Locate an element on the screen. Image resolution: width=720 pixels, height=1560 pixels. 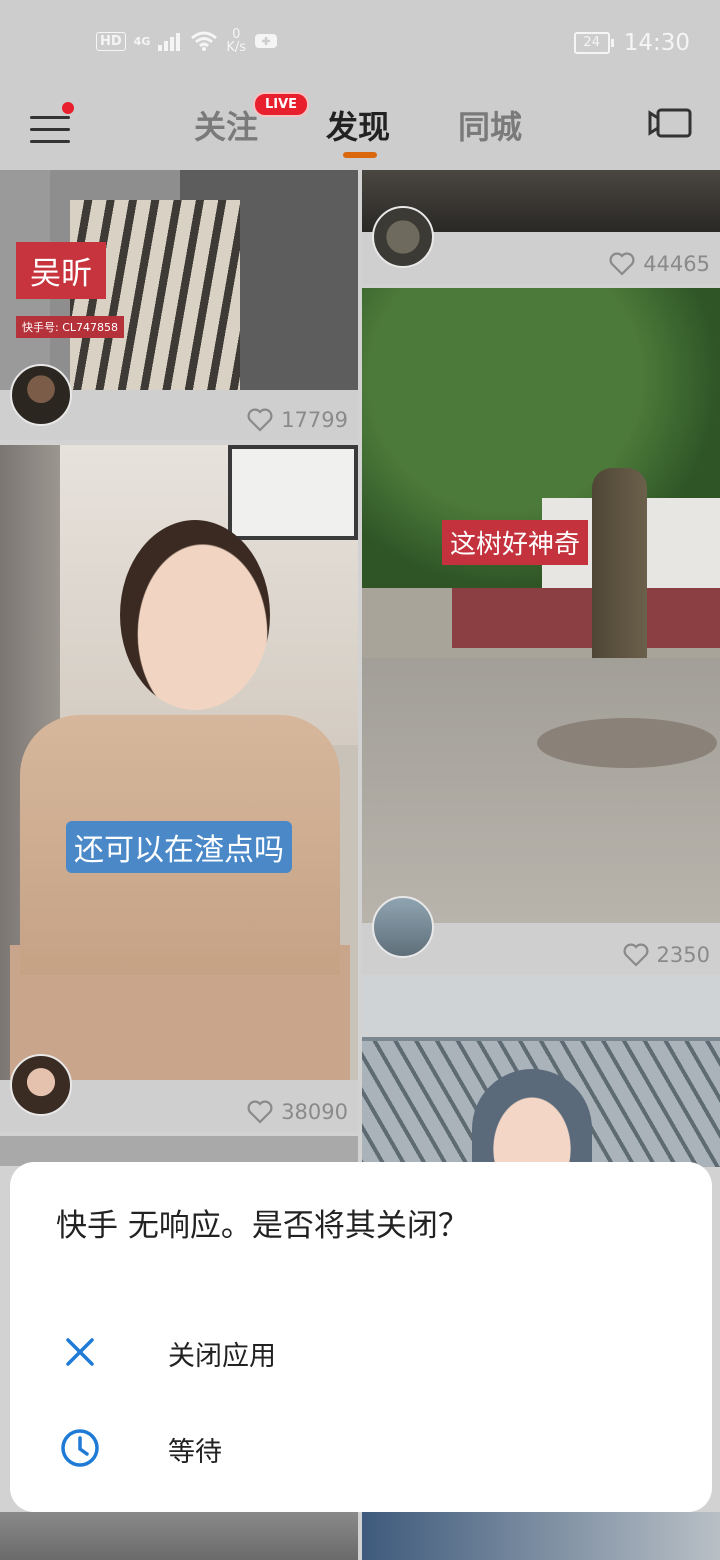
photo-frame is located at coordinates (293, 492).